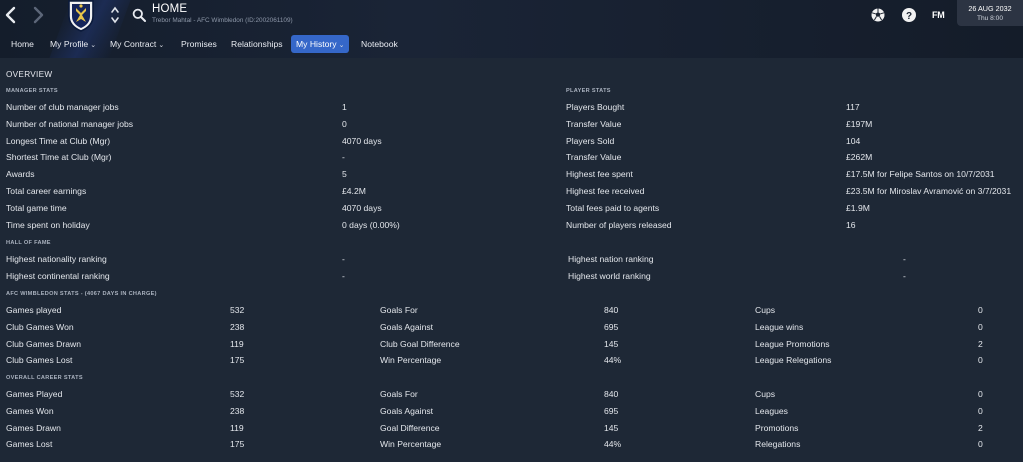 This screenshot has height=462, width=1023. Describe the element at coordinates (43, 343) in the screenshot. I see `stat-label: Club Games Drawn` at that location.